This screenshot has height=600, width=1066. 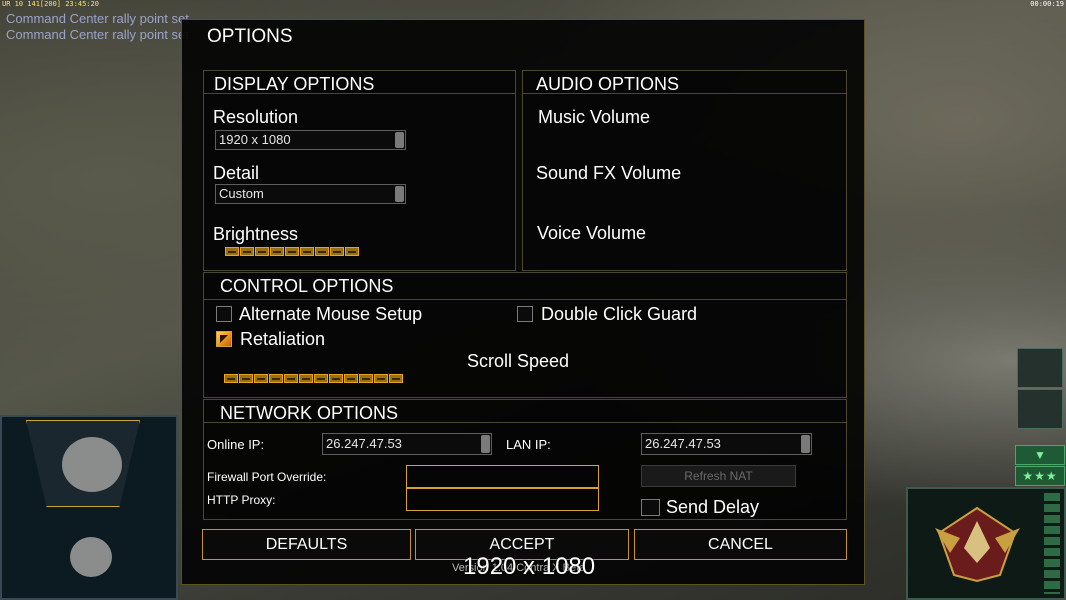 What do you see at coordinates (50, 4) in the screenshot?
I see `hud-stats: UR 10 141[200] 23:45:20` at bounding box center [50, 4].